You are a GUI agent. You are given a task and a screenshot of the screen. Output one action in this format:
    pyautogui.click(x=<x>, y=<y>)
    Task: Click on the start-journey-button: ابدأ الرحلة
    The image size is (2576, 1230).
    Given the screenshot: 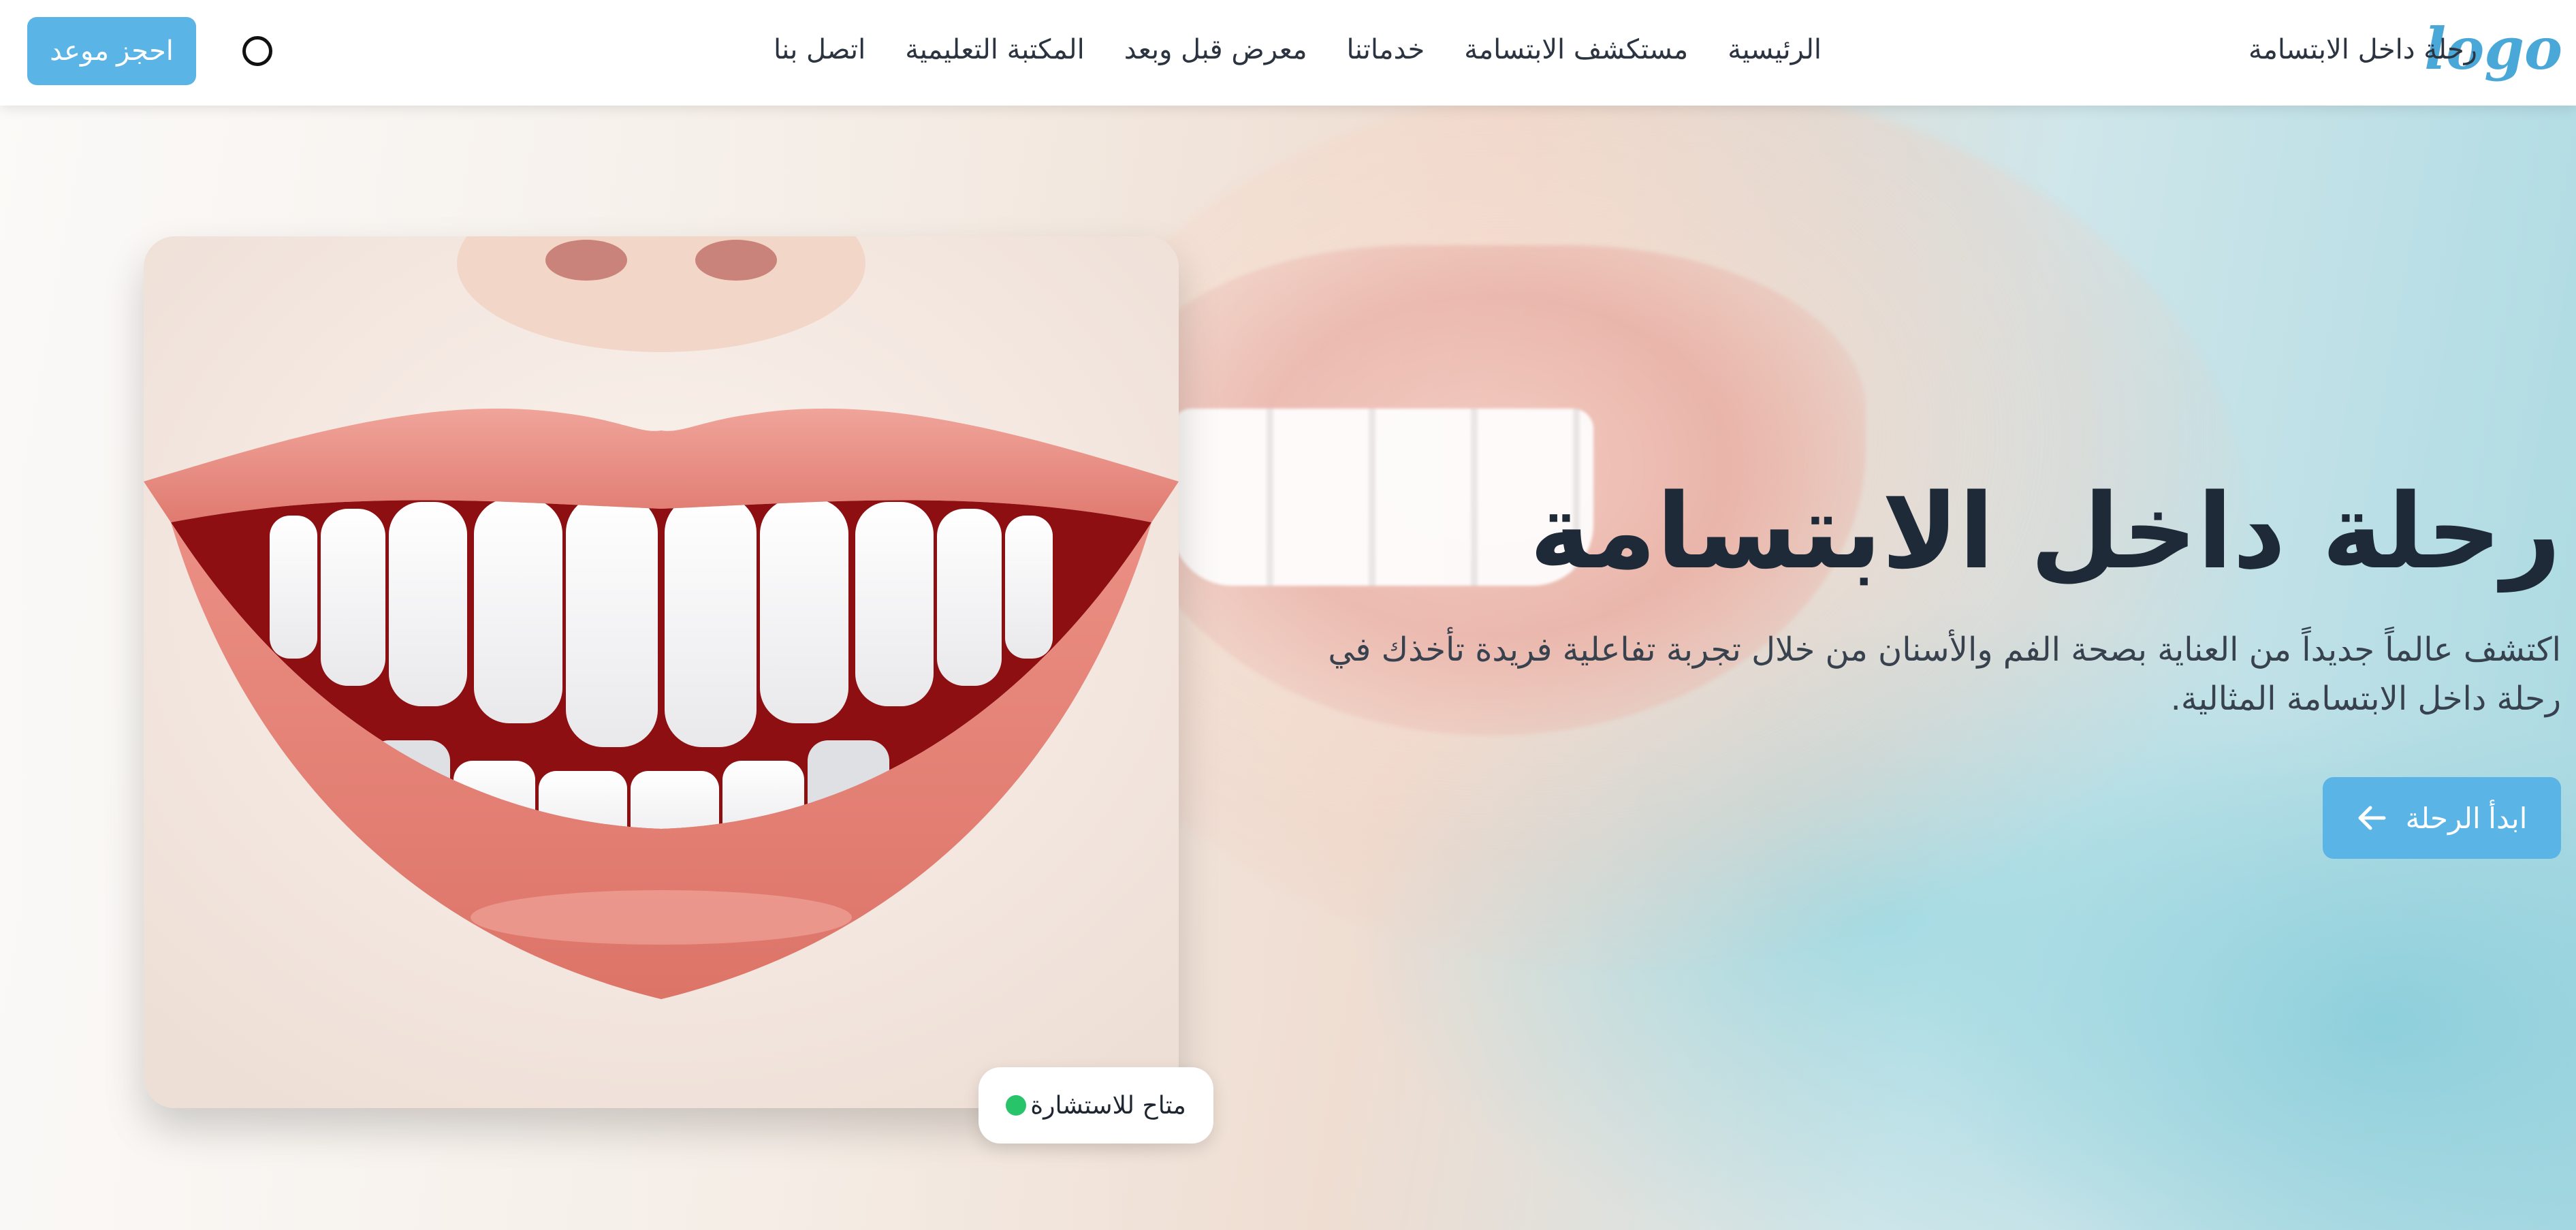 What is the action you would take?
    pyautogui.click(x=2442, y=818)
    